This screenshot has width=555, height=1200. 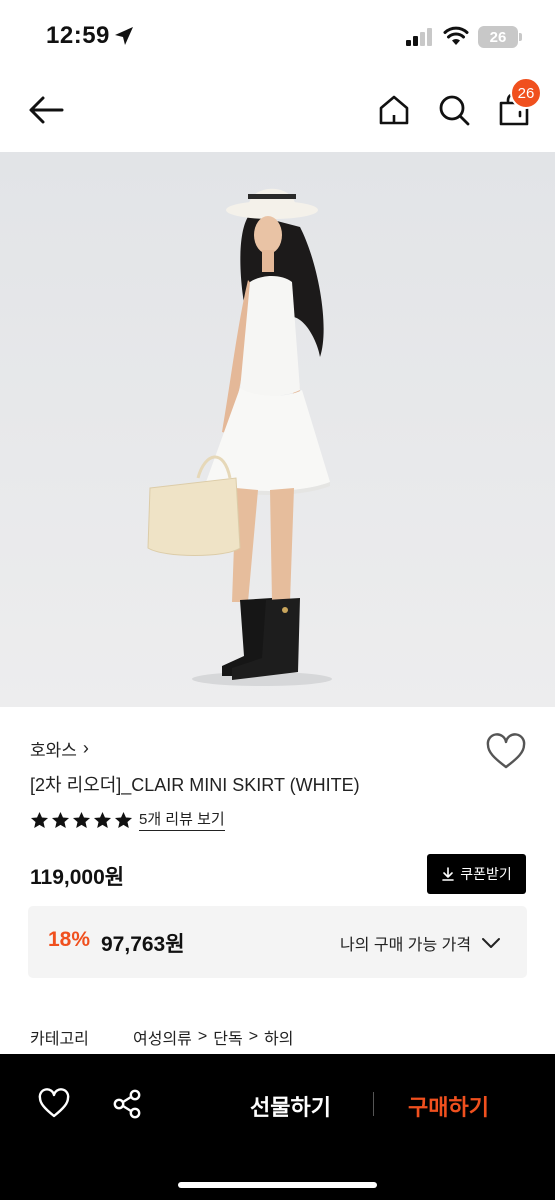 I want to click on my-price-toggle: 나의 구매 가능 가격, so click(x=420, y=943).